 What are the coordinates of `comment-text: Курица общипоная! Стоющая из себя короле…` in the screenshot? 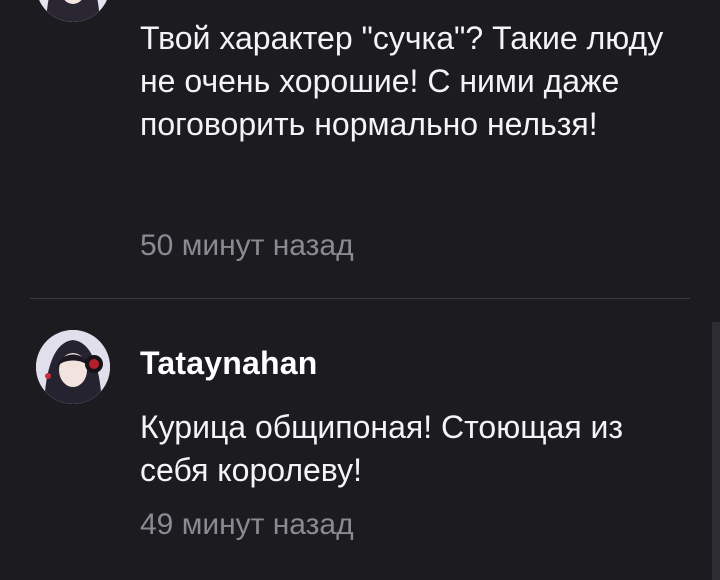 It's located at (382, 448).